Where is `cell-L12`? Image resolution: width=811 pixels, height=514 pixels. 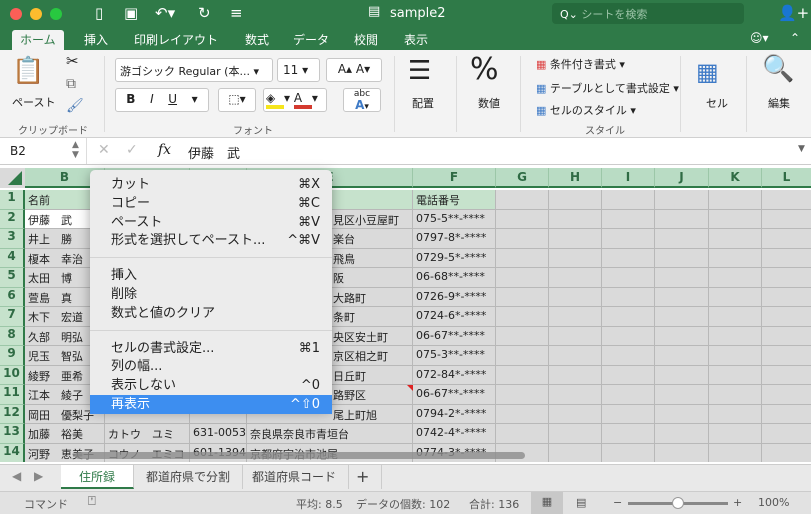 cell-L12 is located at coordinates (786, 414).